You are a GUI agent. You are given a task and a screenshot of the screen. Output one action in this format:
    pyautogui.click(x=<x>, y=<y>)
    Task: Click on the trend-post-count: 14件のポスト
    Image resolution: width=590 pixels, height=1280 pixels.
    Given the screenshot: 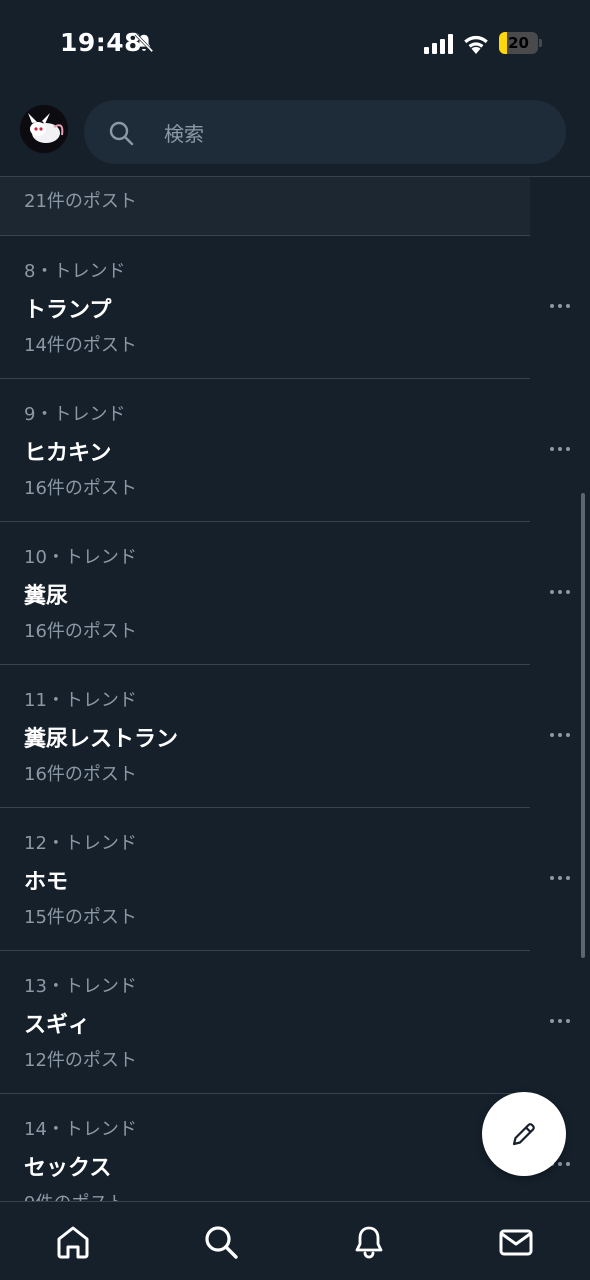 What is the action you would take?
    pyautogui.click(x=80, y=345)
    